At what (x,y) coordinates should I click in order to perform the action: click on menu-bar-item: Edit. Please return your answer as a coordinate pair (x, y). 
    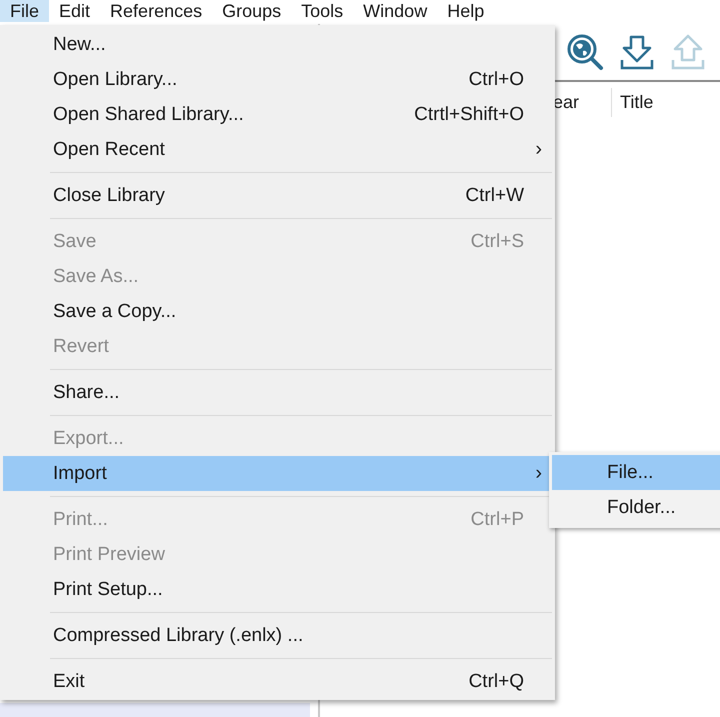
    Looking at the image, I should click on (74, 11).